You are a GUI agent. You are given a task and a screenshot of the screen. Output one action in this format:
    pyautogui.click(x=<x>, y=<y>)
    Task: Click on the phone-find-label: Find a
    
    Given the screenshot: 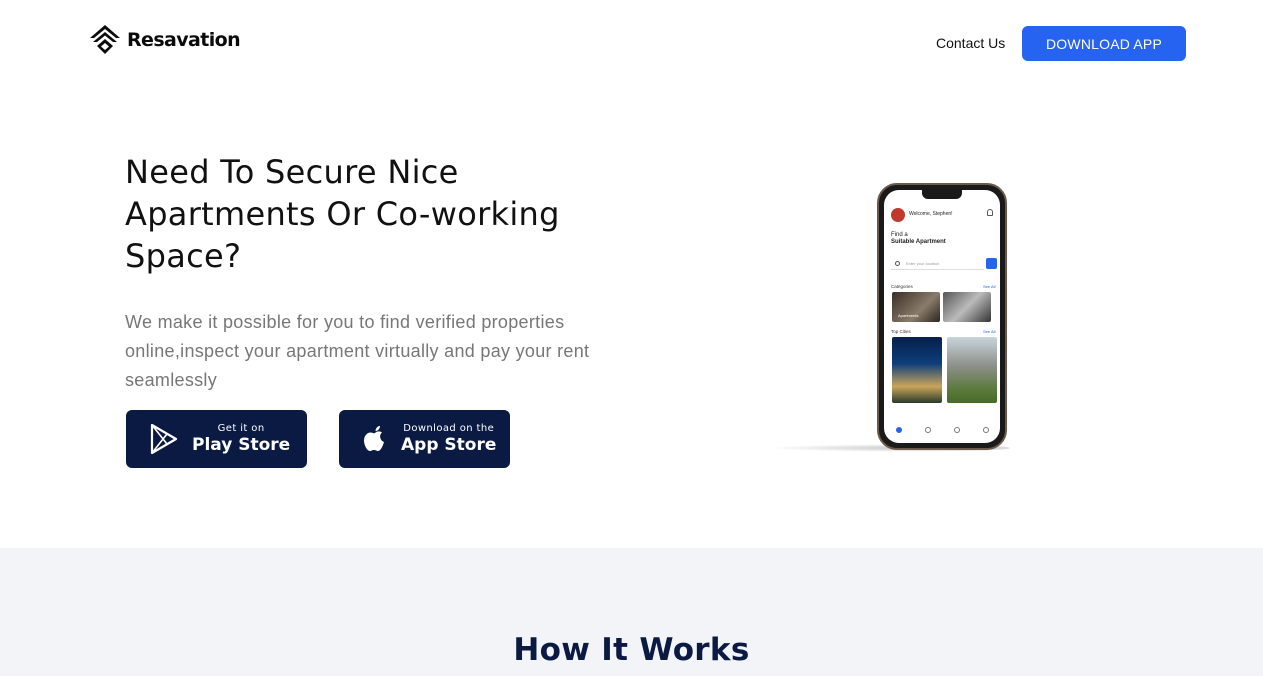 What is the action you would take?
    pyautogui.click(x=899, y=235)
    